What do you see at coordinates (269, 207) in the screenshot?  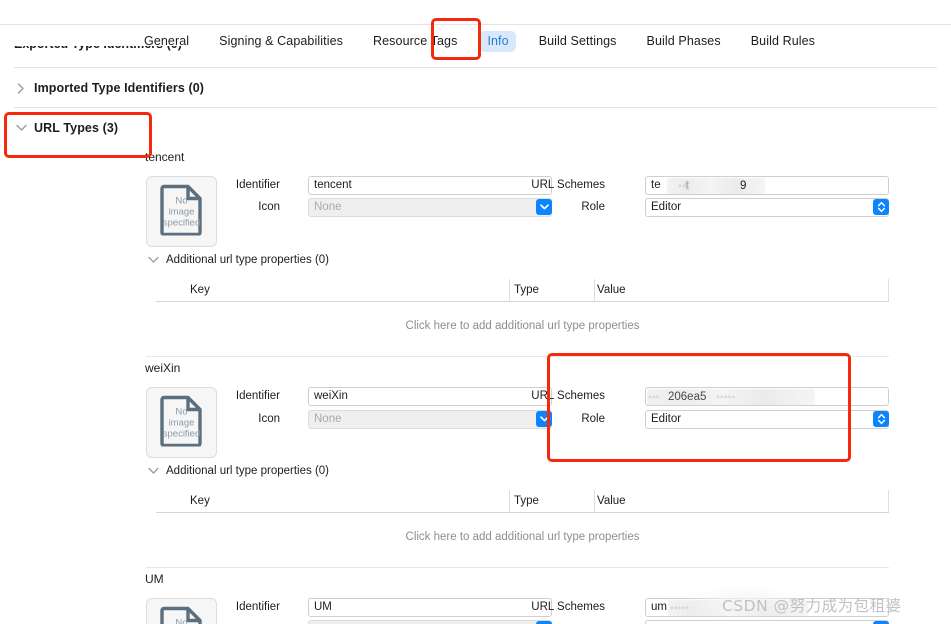 I see `label-icon-tencent: Icon` at bounding box center [269, 207].